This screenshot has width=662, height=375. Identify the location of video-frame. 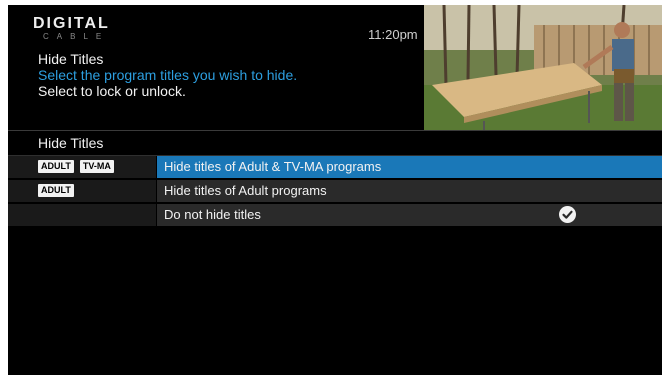
(543, 68).